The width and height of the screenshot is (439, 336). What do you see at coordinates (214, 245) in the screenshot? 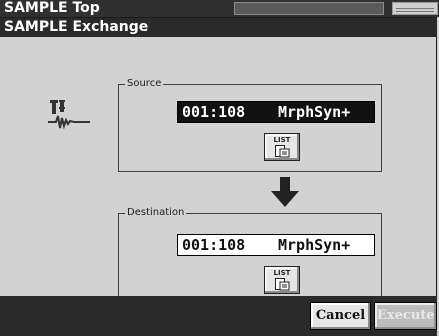
I see `destination-patch-number: 001:108` at bounding box center [214, 245].